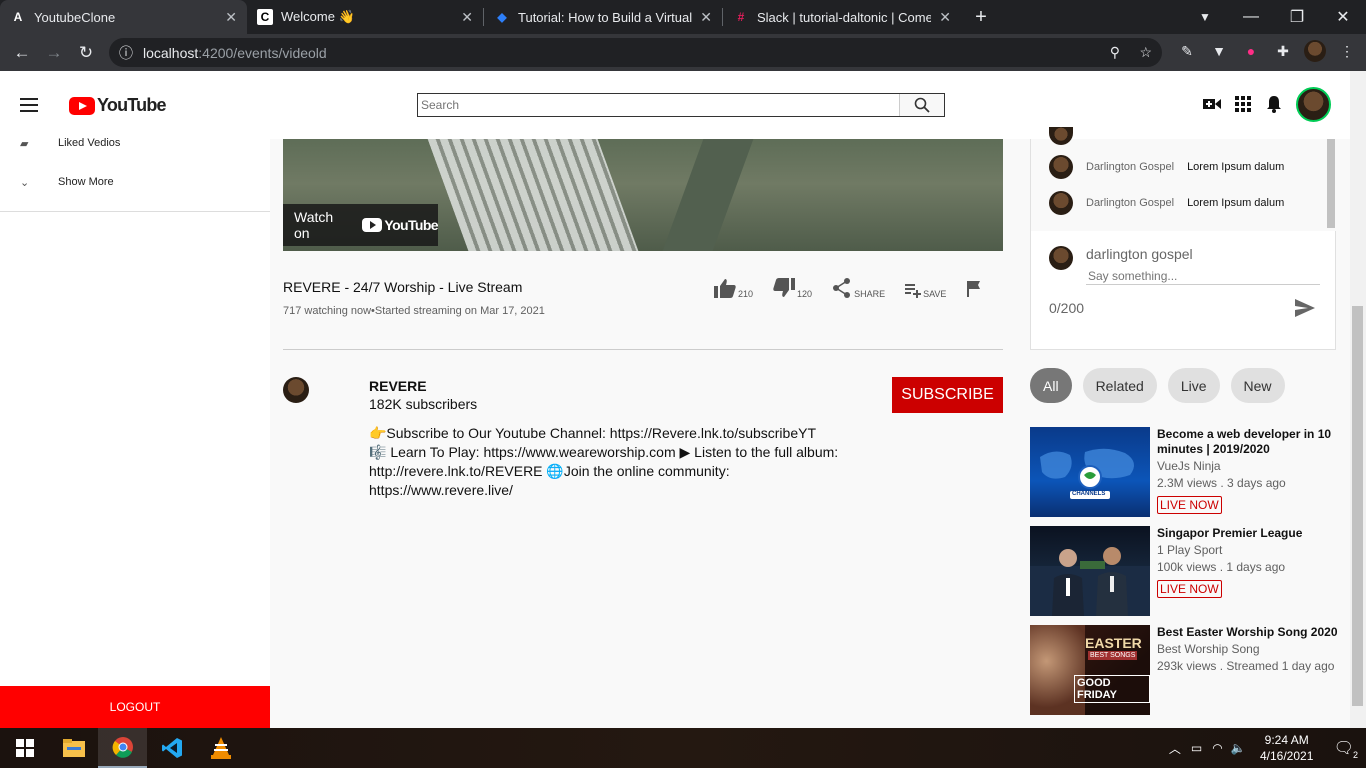 Image resolution: width=1366 pixels, height=768 pixels. What do you see at coordinates (73, 748) in the screenshot?
I see `file-explorer-icon` at bounding box center [73, 748].